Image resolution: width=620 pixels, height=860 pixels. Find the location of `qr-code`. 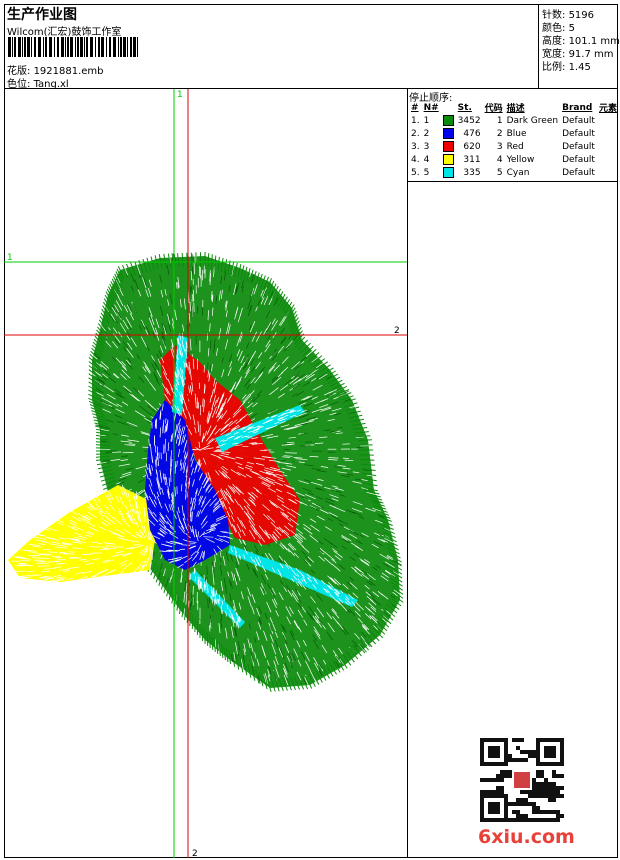

qr-code is located at coordinates (522, 780).